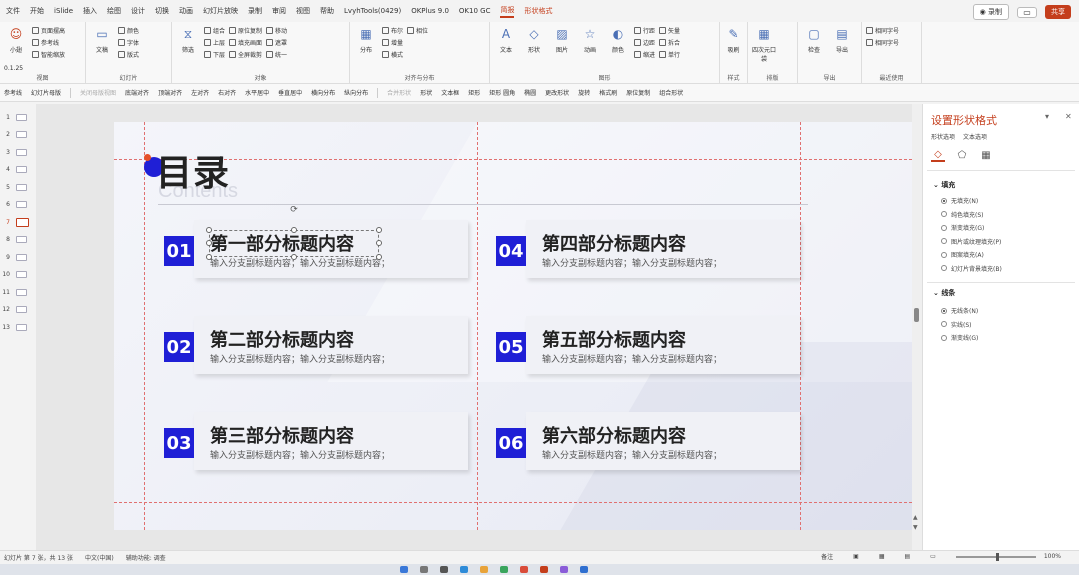 This screenshot has height=575, width=1079. I want to click on ribbon-small-button: 单行, so click(669, 54).